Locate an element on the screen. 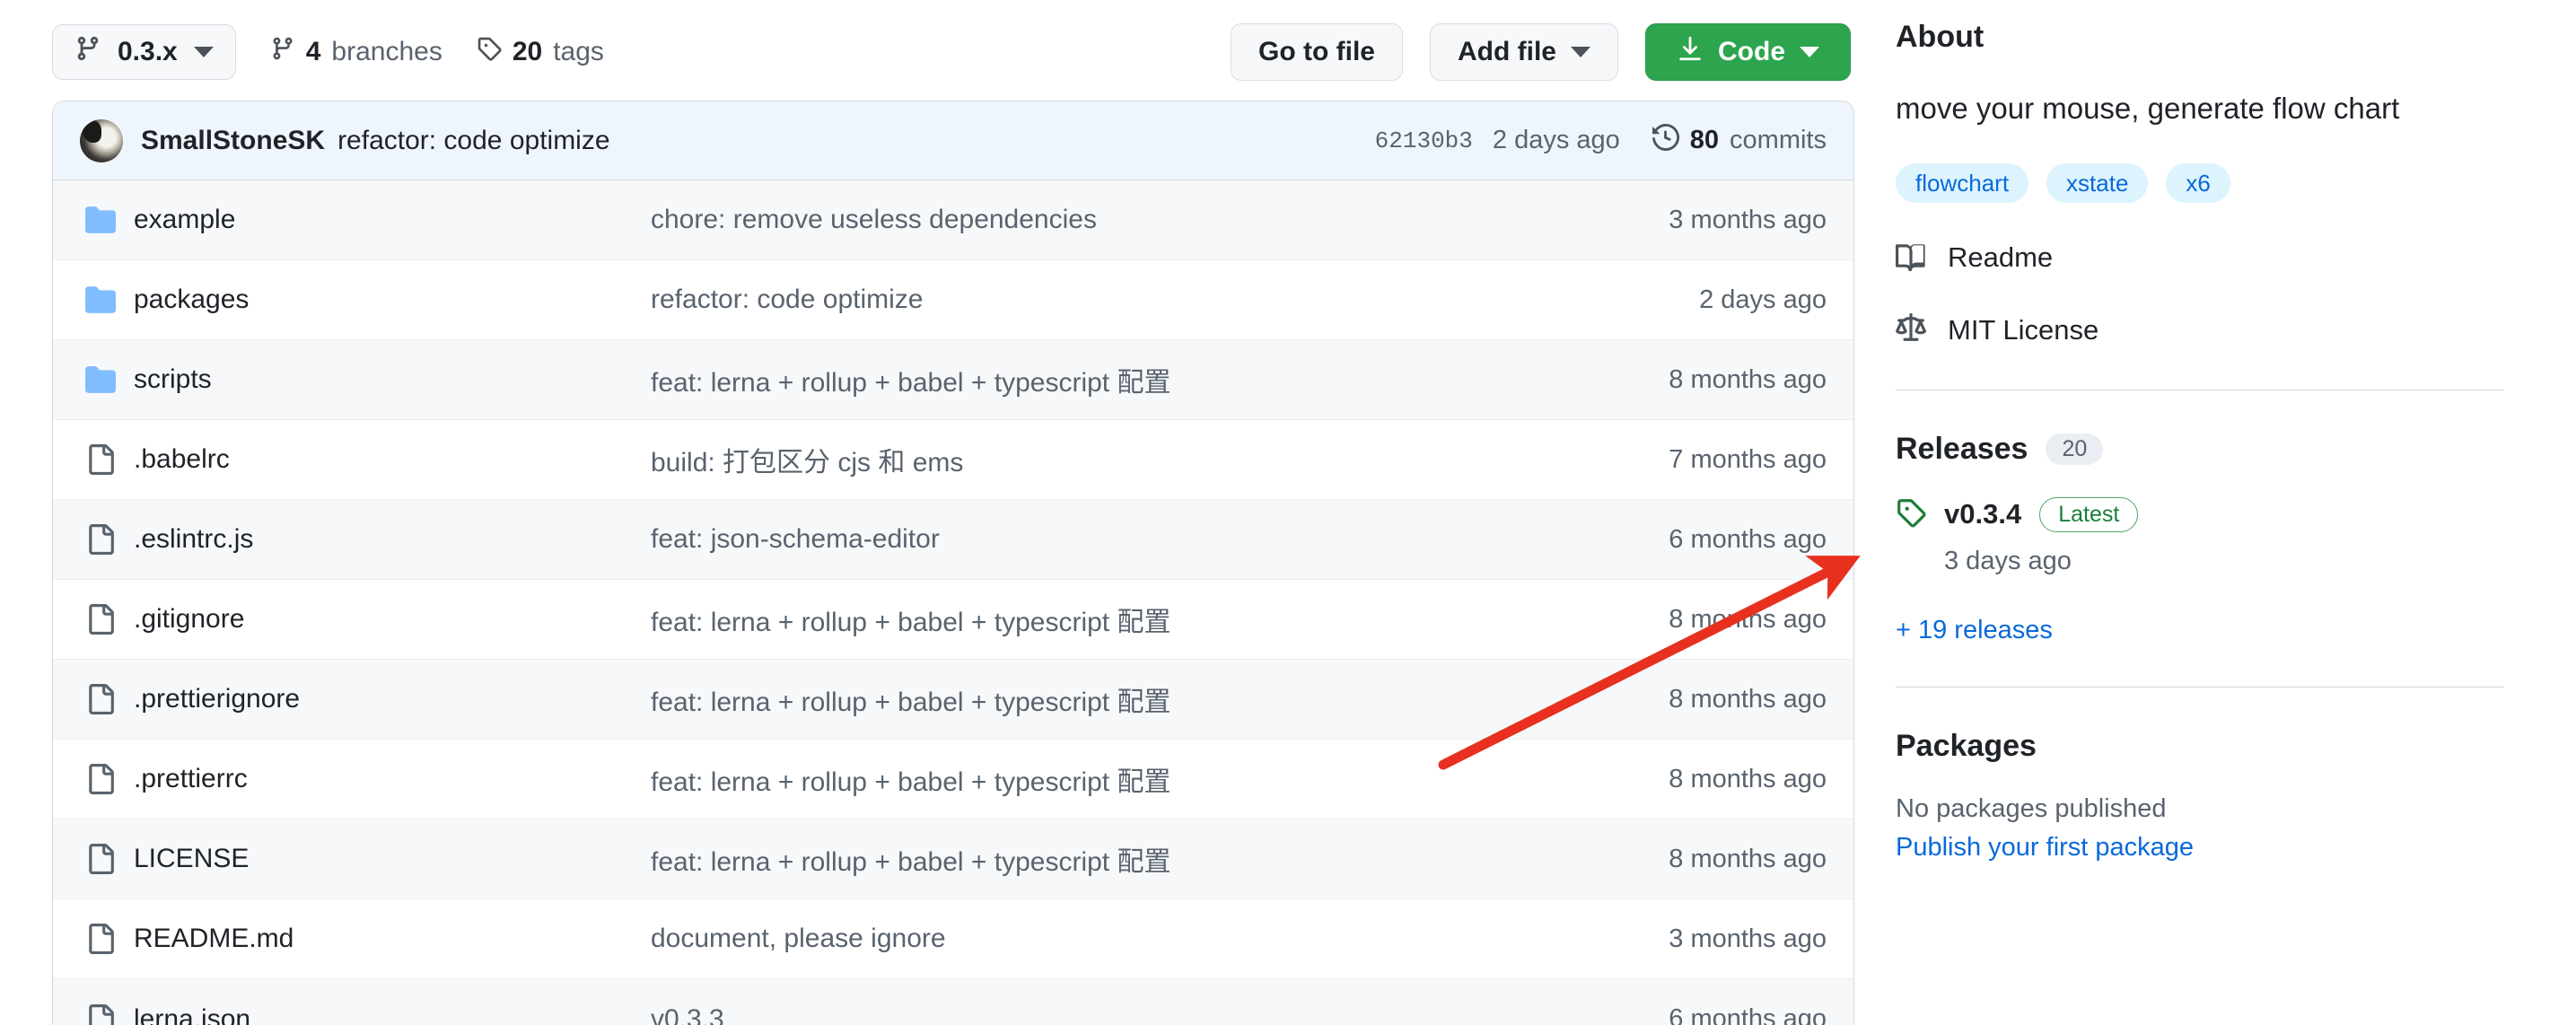 The height and width of the screenshot is (1025, 2576). file-age: 3 months ago is located at coordinates (1748, 939).